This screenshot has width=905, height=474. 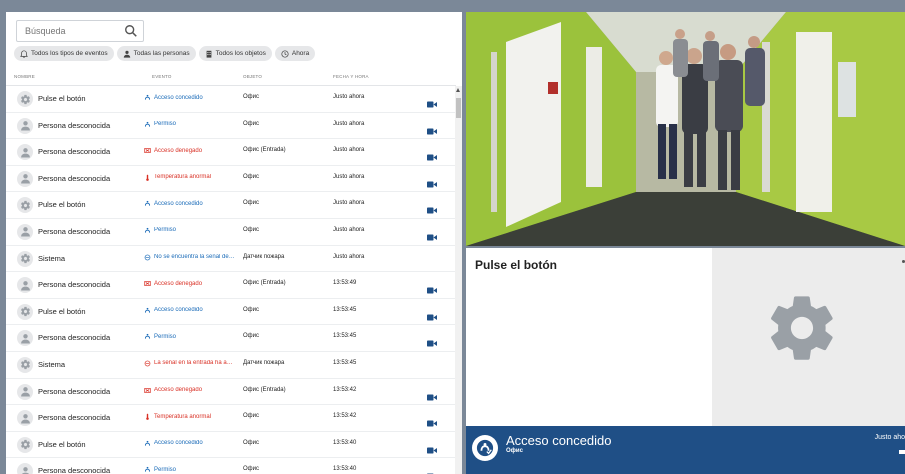 What do you see at coordinates (685, 450) in the screenshot?
I see `event-banner: Acceso concedido Офис Justo aho` at bounding box center [685, 450].